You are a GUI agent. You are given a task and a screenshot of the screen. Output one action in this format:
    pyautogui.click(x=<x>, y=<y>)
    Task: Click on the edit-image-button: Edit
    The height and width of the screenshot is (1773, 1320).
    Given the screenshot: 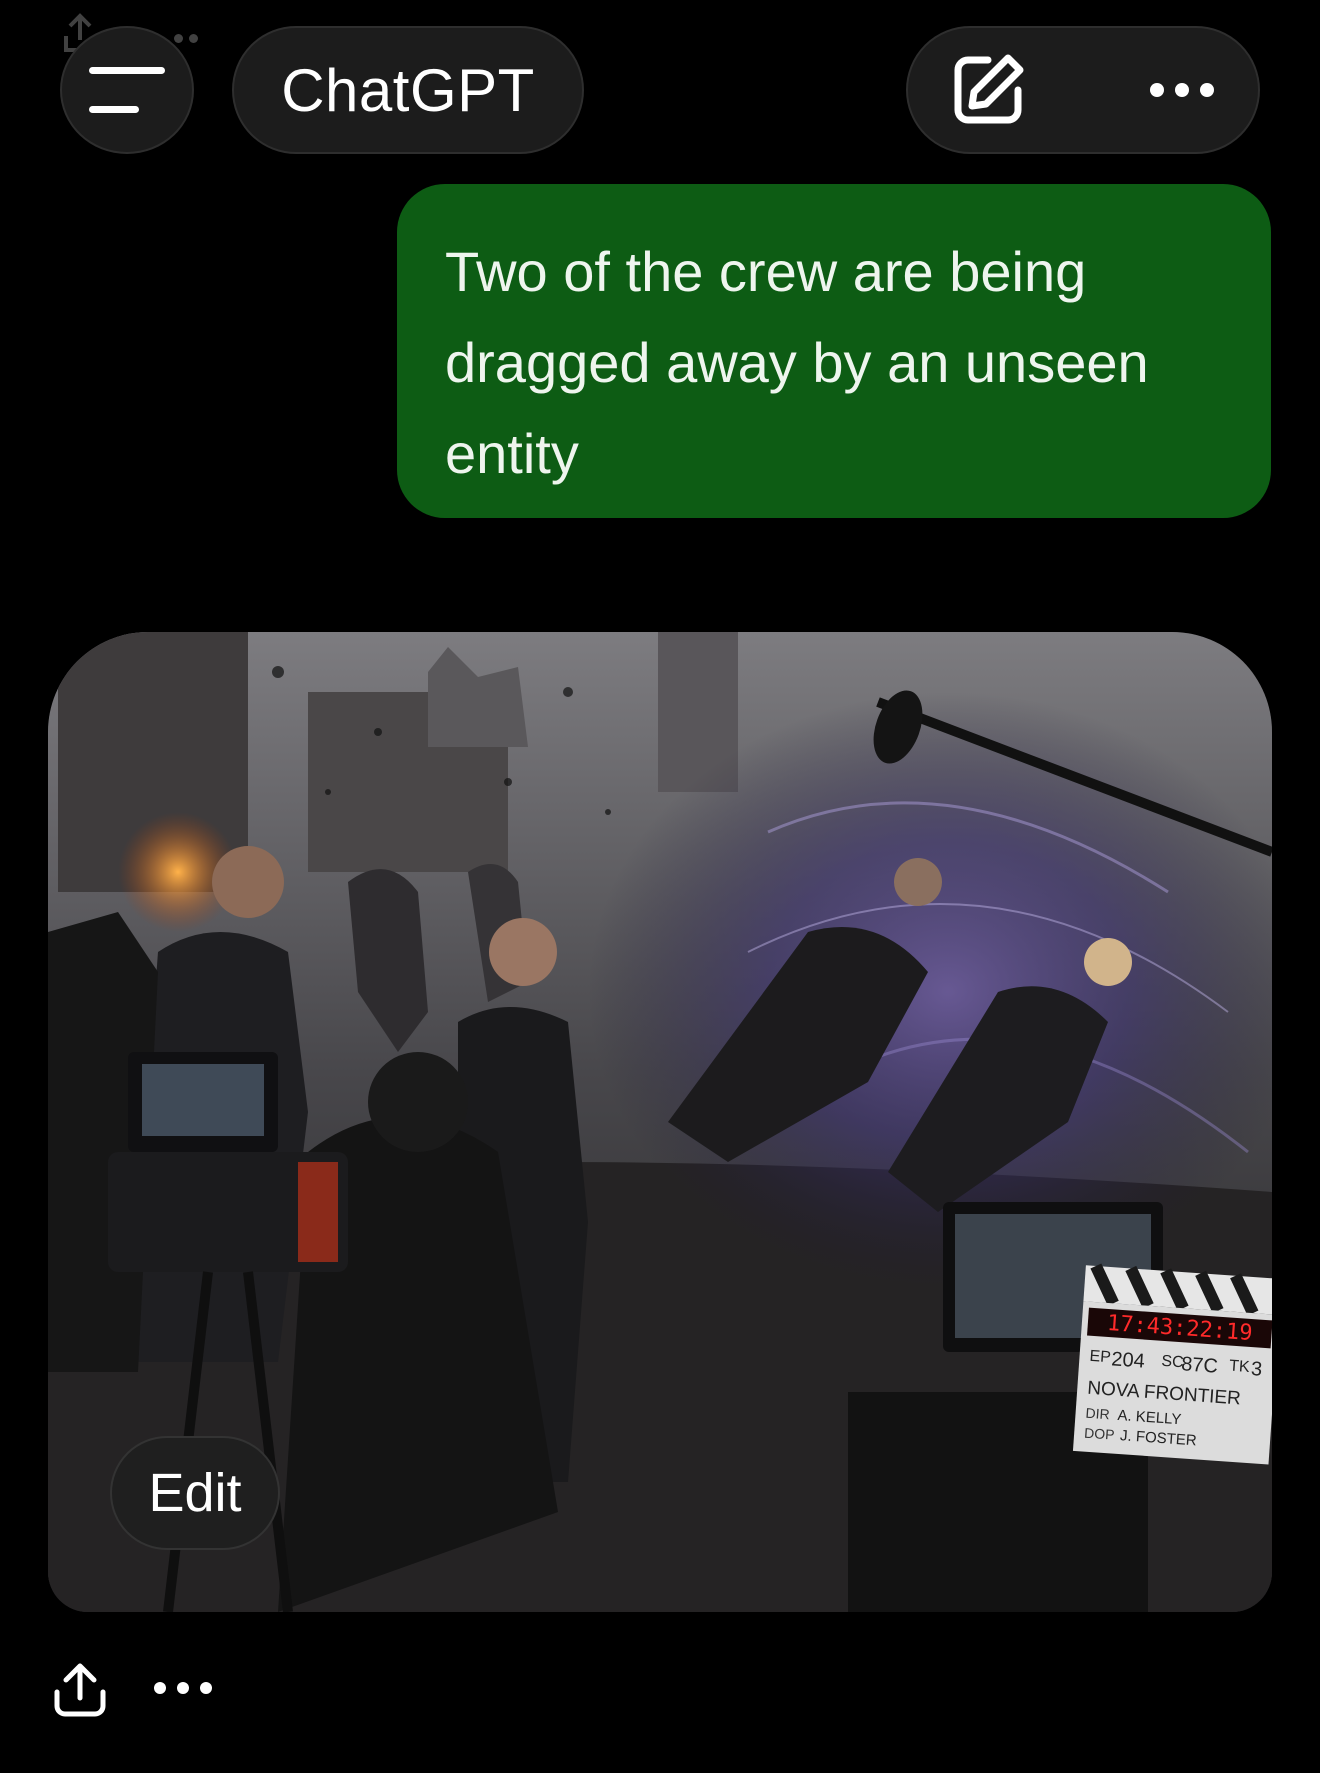 What is the action you would take?
    pyautogui.click(x=195, y=1493)
    